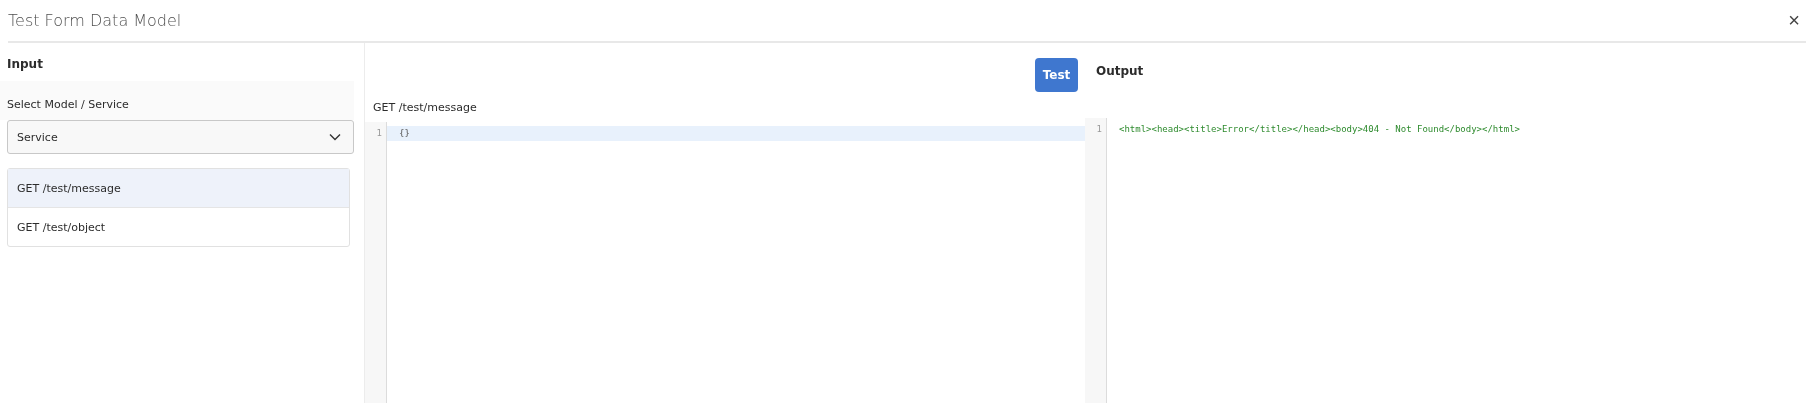 The width and height of the screenshot is (1814, 403). What do you see at coordinates (68, 104) in the screenshot?
I see `select-label: Select Model / Service` at bounding box center [68, 104].